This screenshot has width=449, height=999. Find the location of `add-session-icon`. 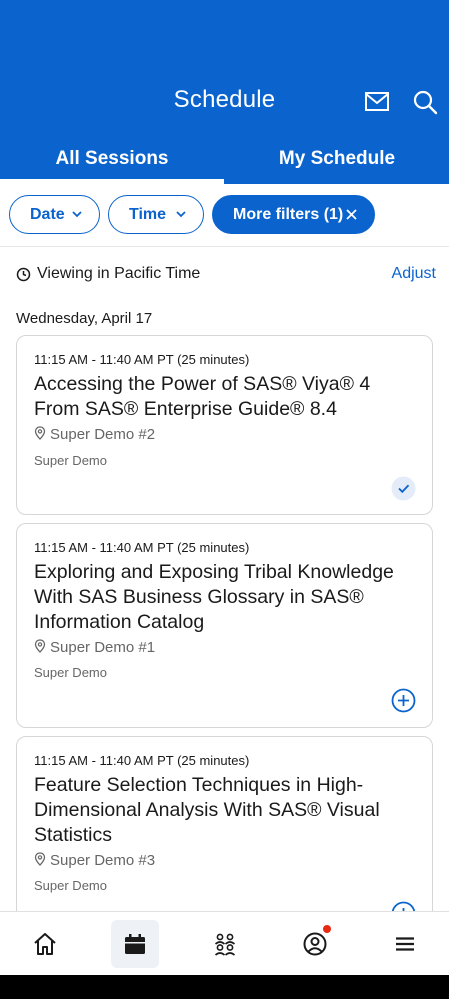

add-session-icon is located at coordinates (403, 700).